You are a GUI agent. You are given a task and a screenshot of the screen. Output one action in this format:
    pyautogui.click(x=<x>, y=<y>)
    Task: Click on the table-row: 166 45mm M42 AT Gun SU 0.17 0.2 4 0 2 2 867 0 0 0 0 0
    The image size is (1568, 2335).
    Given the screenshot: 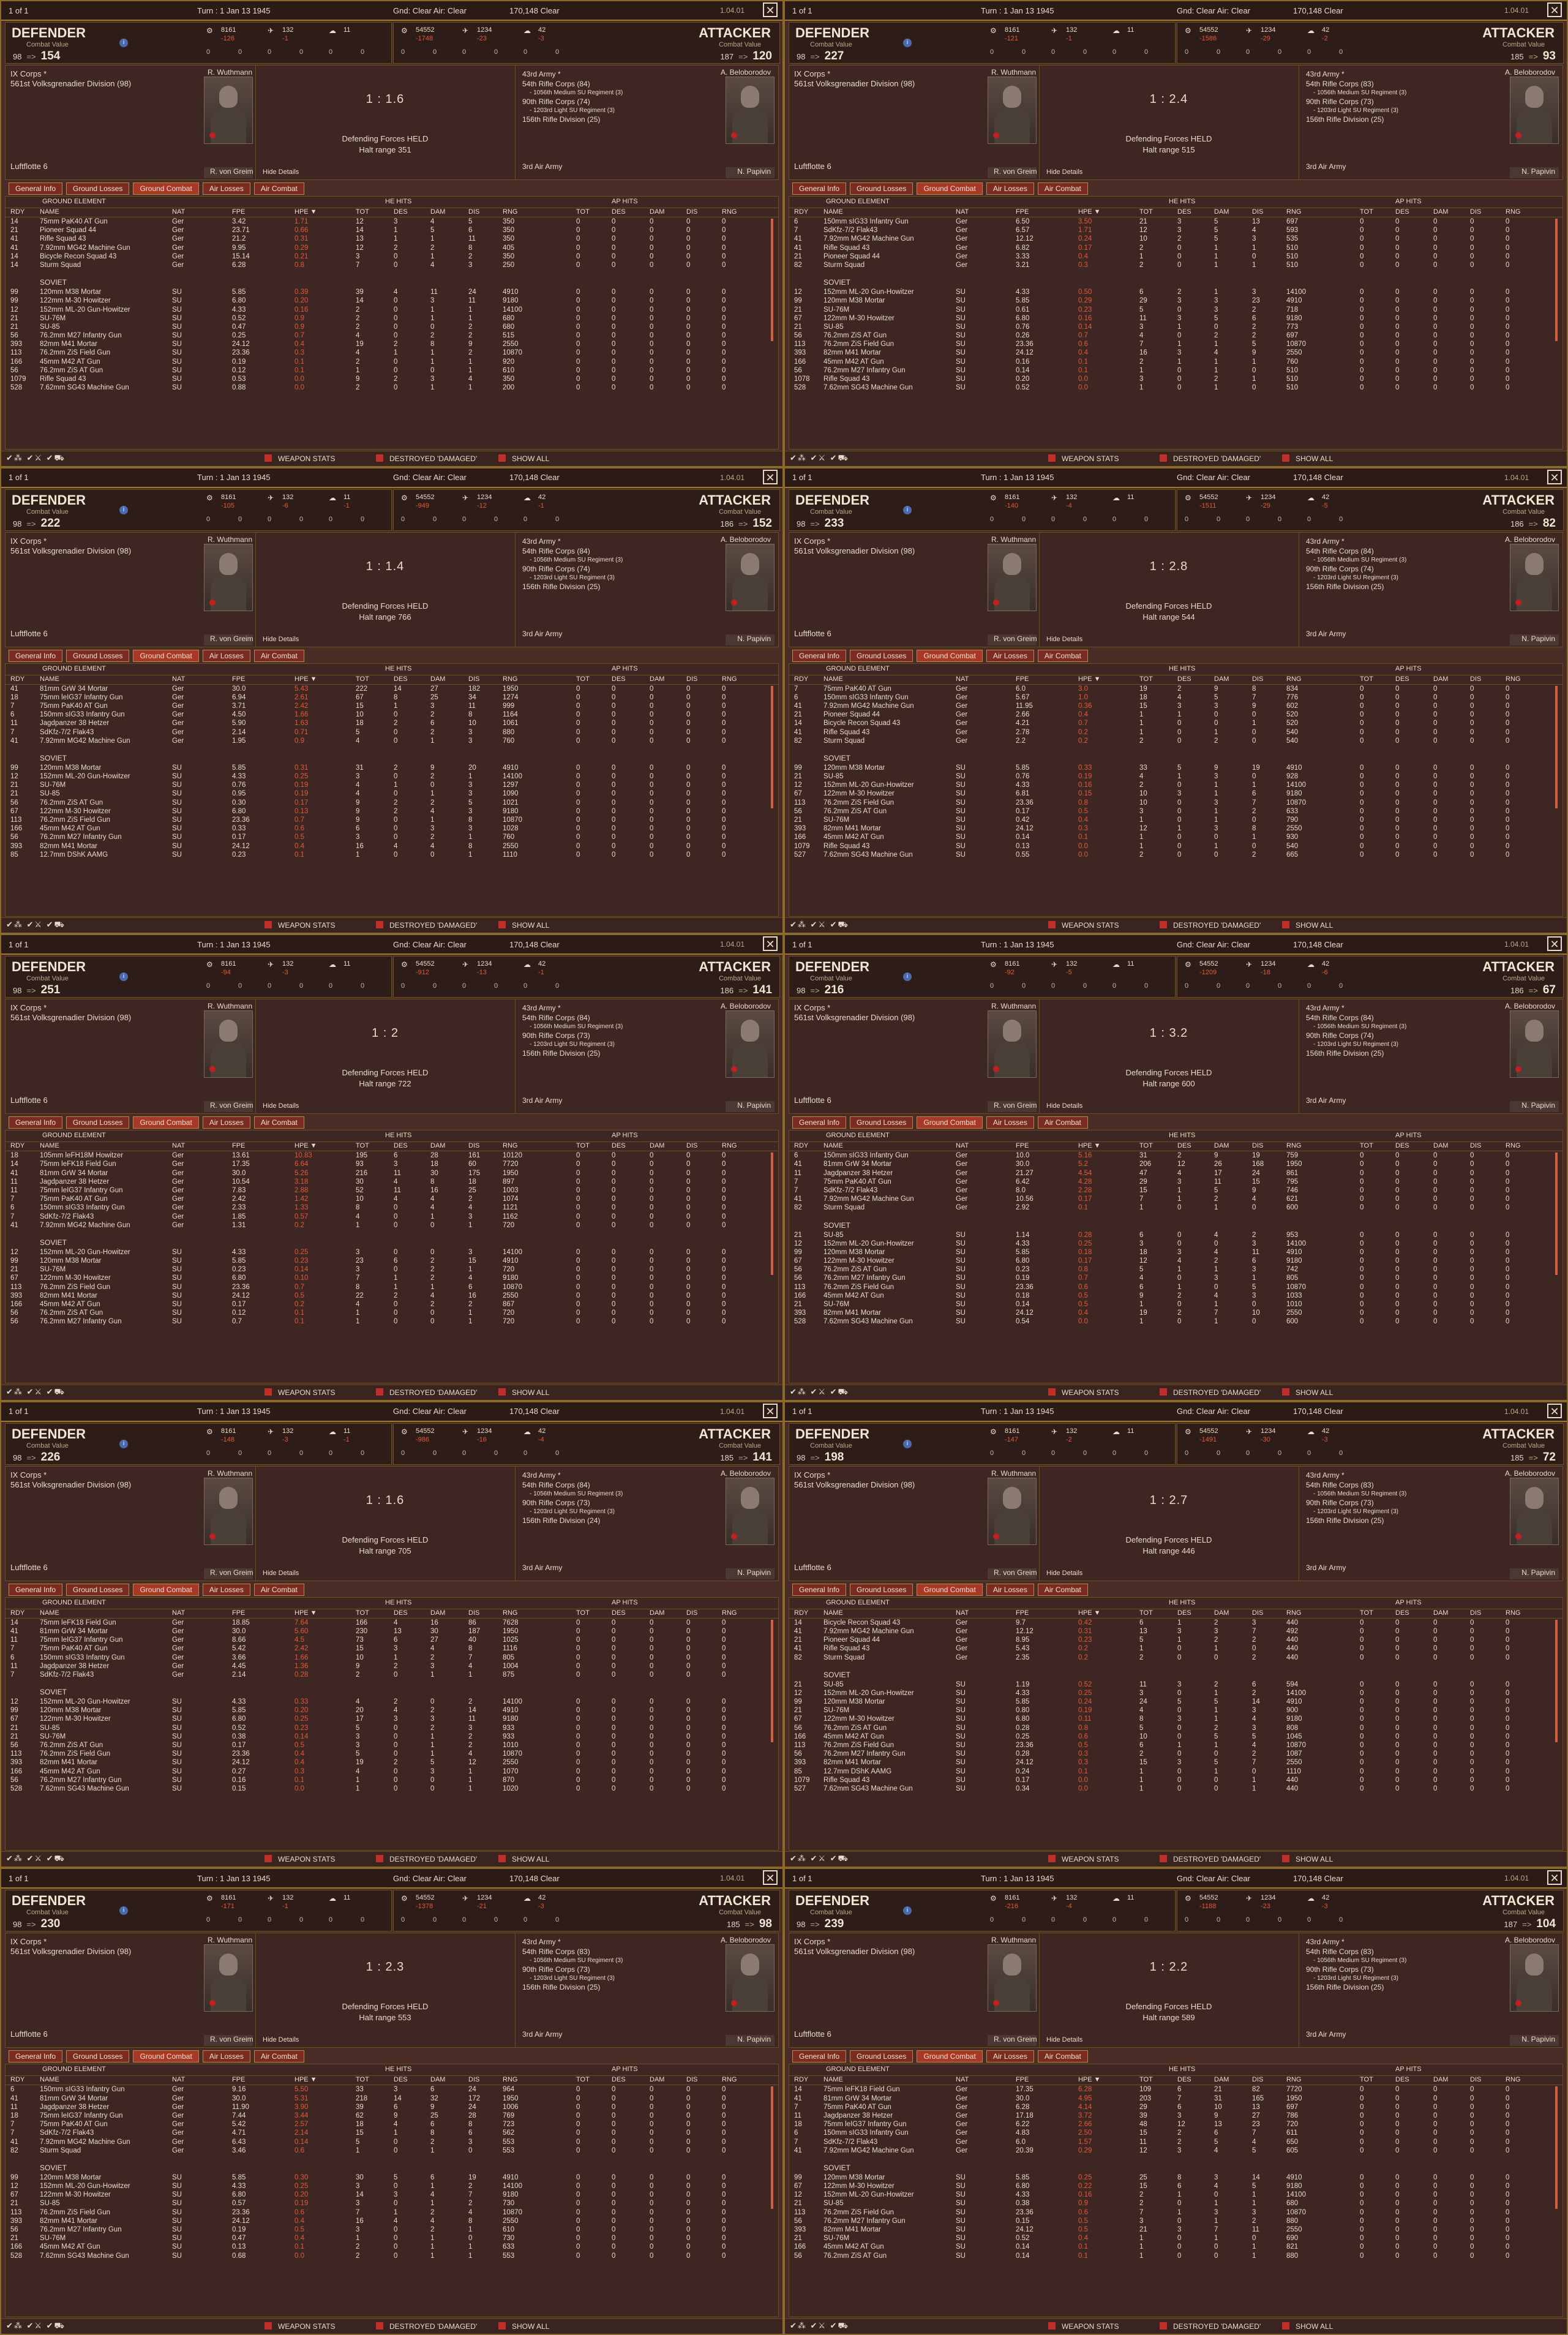 What is the action you would take?
    pyautogui.click(x=392, y=1304)
    